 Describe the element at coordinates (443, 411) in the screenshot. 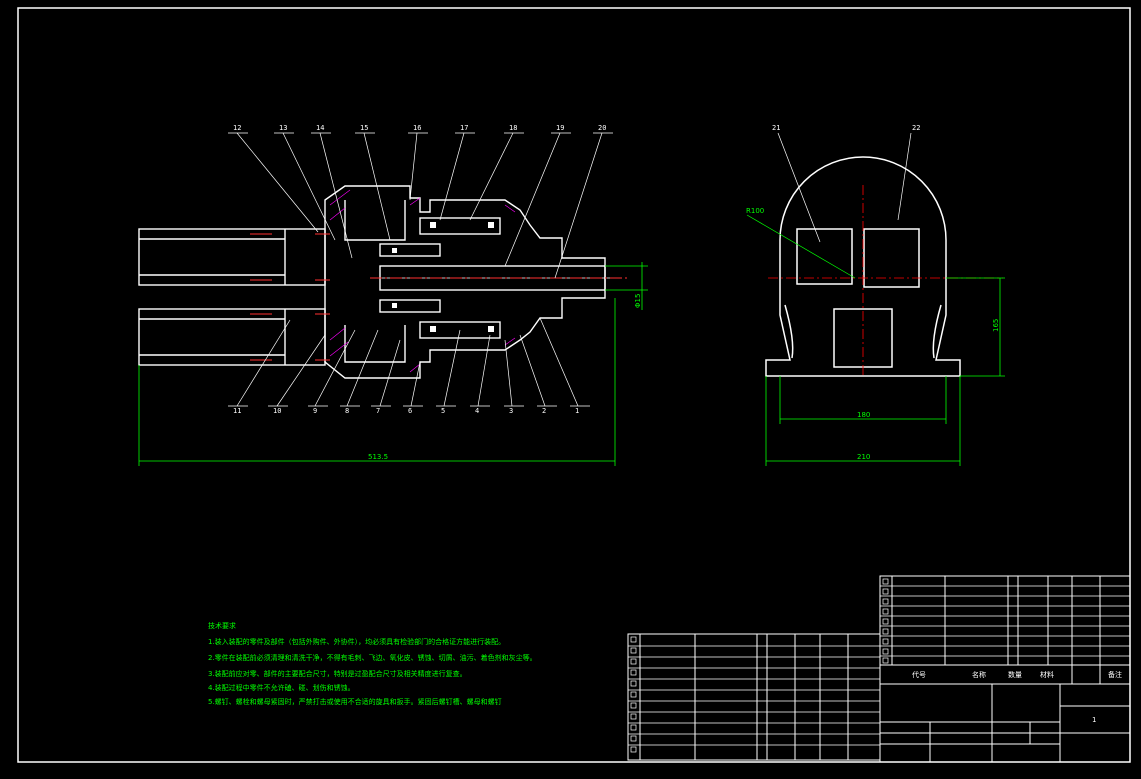

I see `balloon-5: 5` at that location.